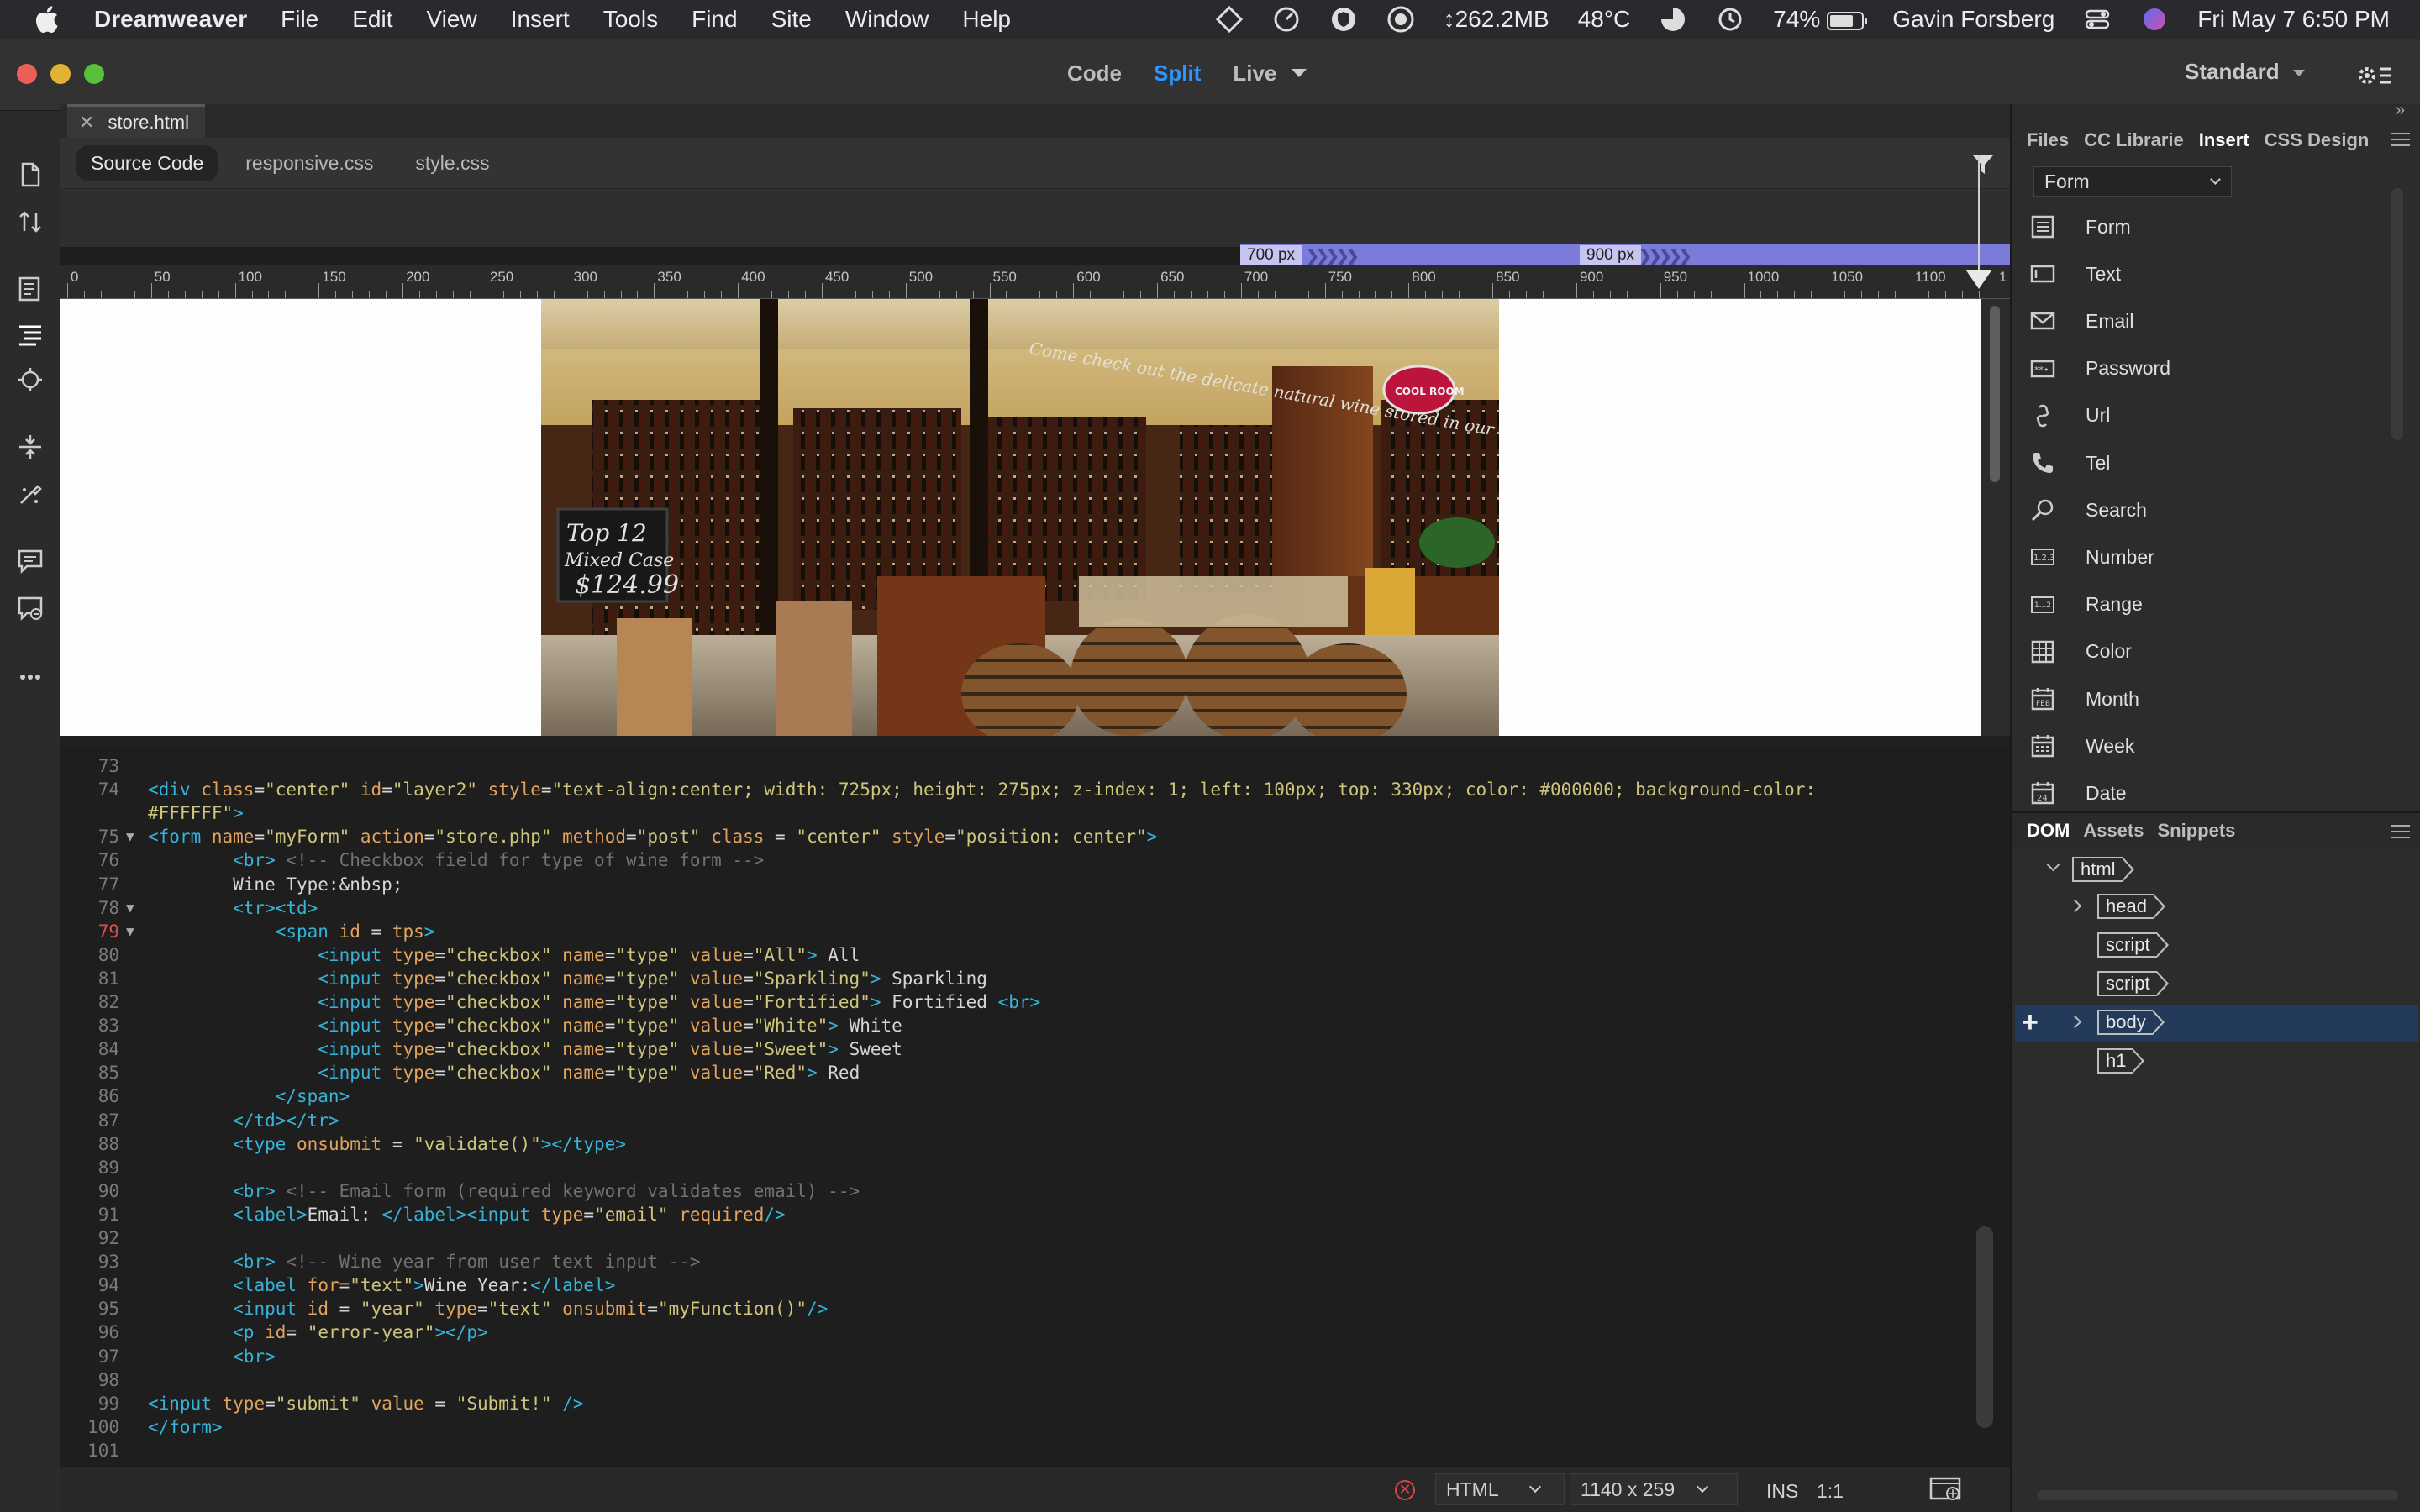 This screenshot has height=1512, width=2420. Describe the element at coordinates (1673, 19) in the screenshot. I see `pie-status-icon` at that location.